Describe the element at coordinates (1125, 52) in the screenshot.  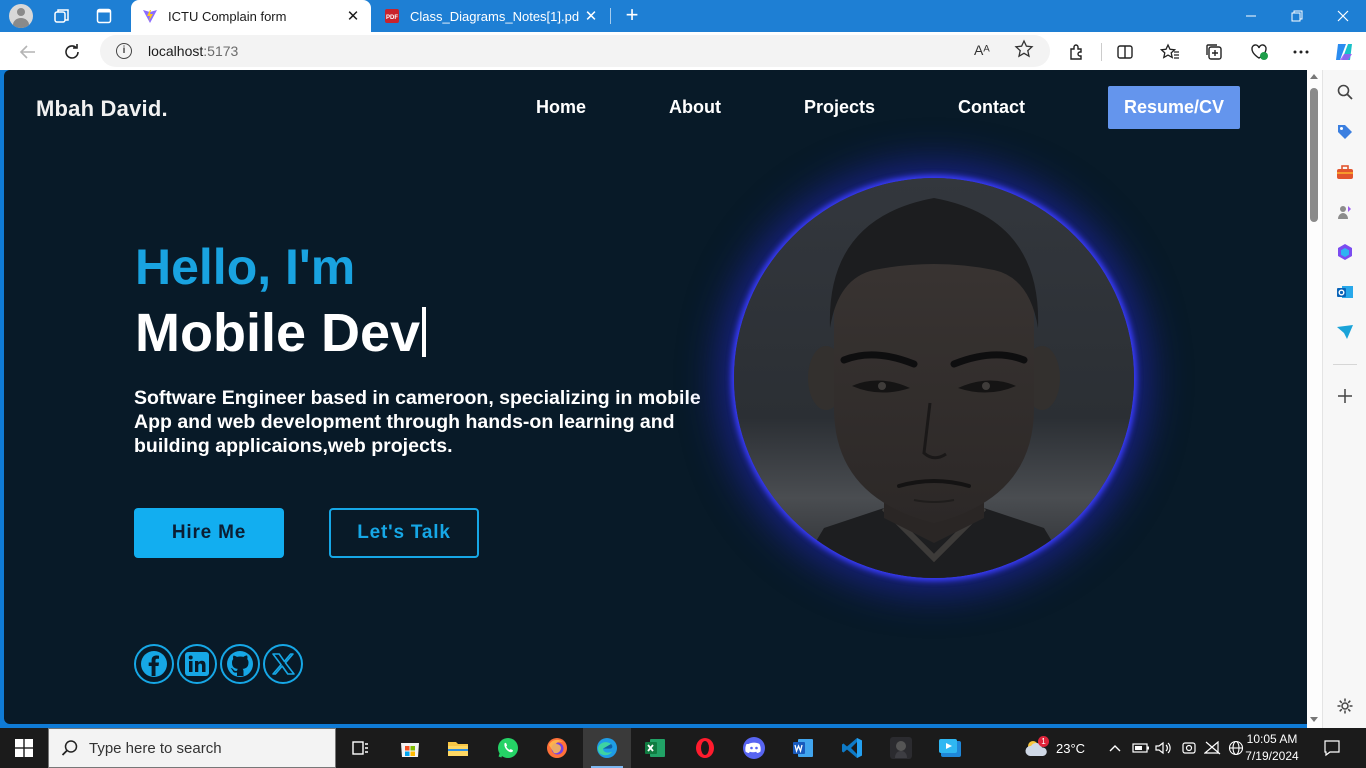
I see `split-screen-icon` at that location.